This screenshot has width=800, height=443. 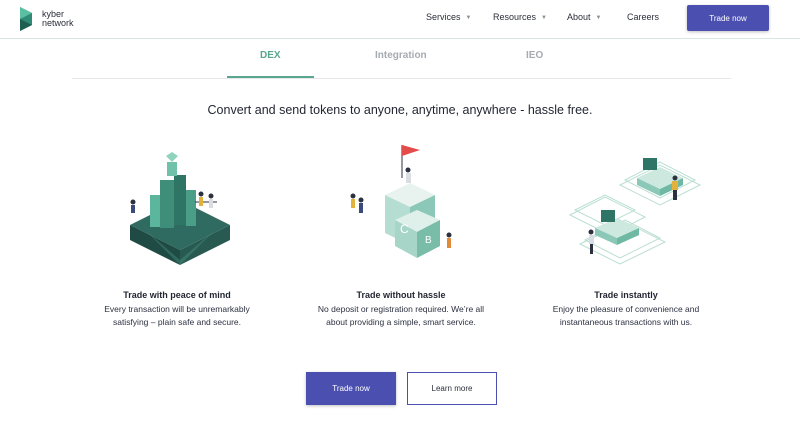 What do you see at coordinates (452, 388) in the screenshot?
I see `learn-more-button: Learn more` at bounding box center [452, 388].